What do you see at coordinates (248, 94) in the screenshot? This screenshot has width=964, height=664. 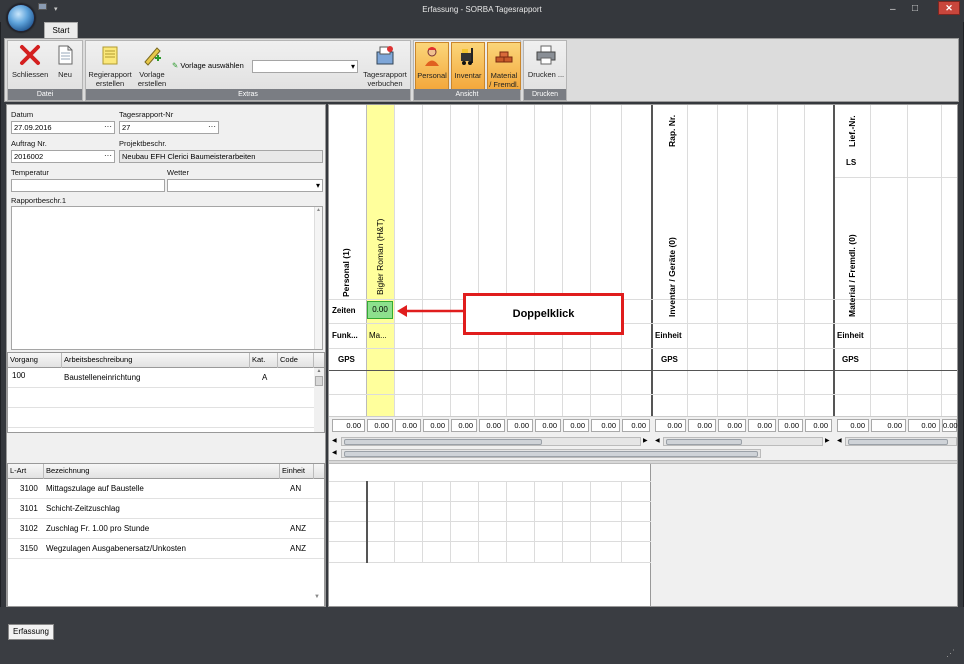 I see `group-label-extras: Extras` at bounding box center [248, 94].